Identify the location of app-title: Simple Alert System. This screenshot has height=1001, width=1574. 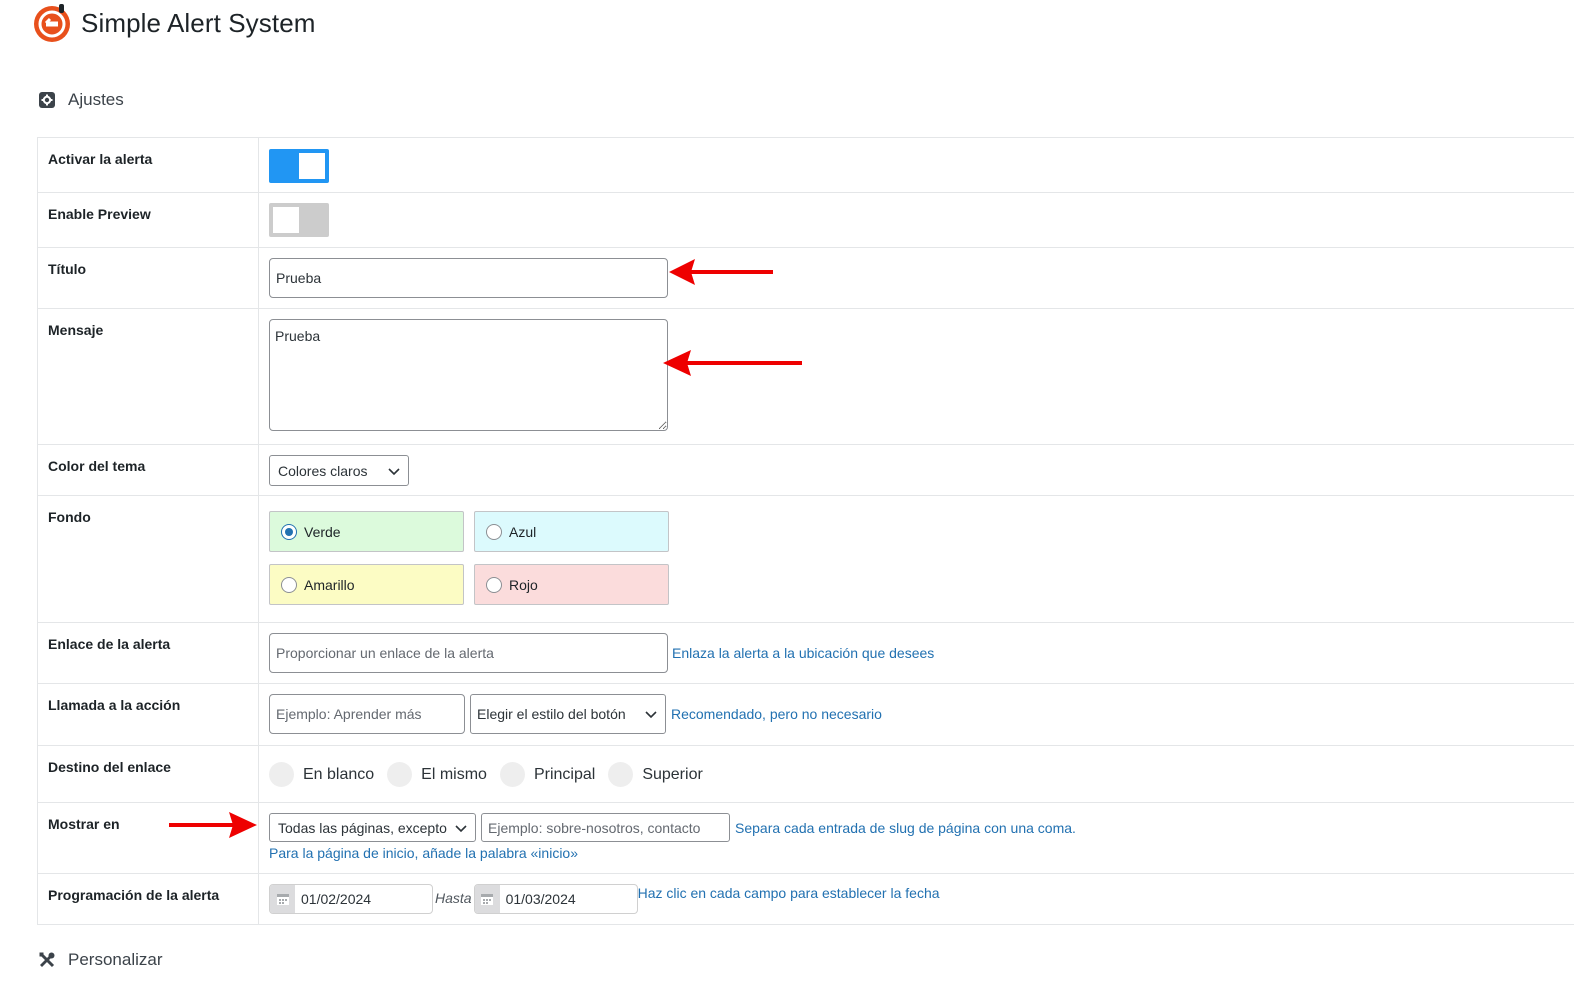
(198, 22).